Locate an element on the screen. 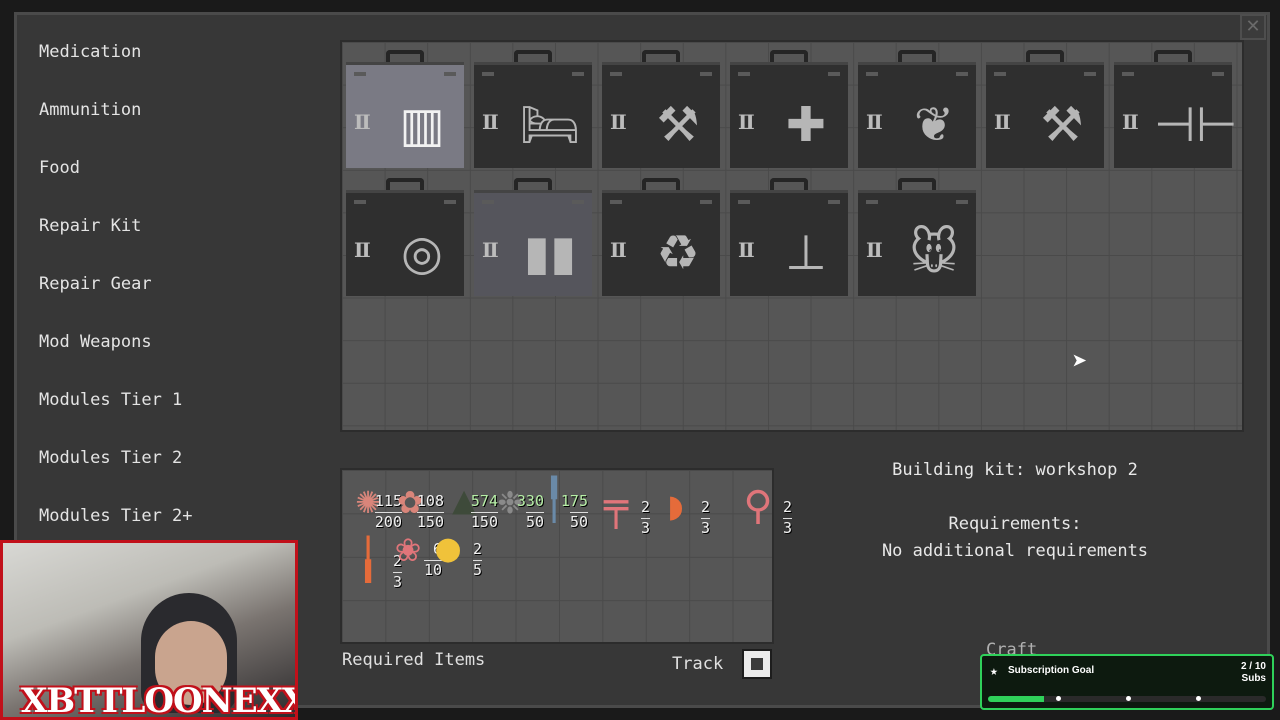 The image size is (1280, 720). yellow-bulb-icon: ● is located at coordinates (448, 548).